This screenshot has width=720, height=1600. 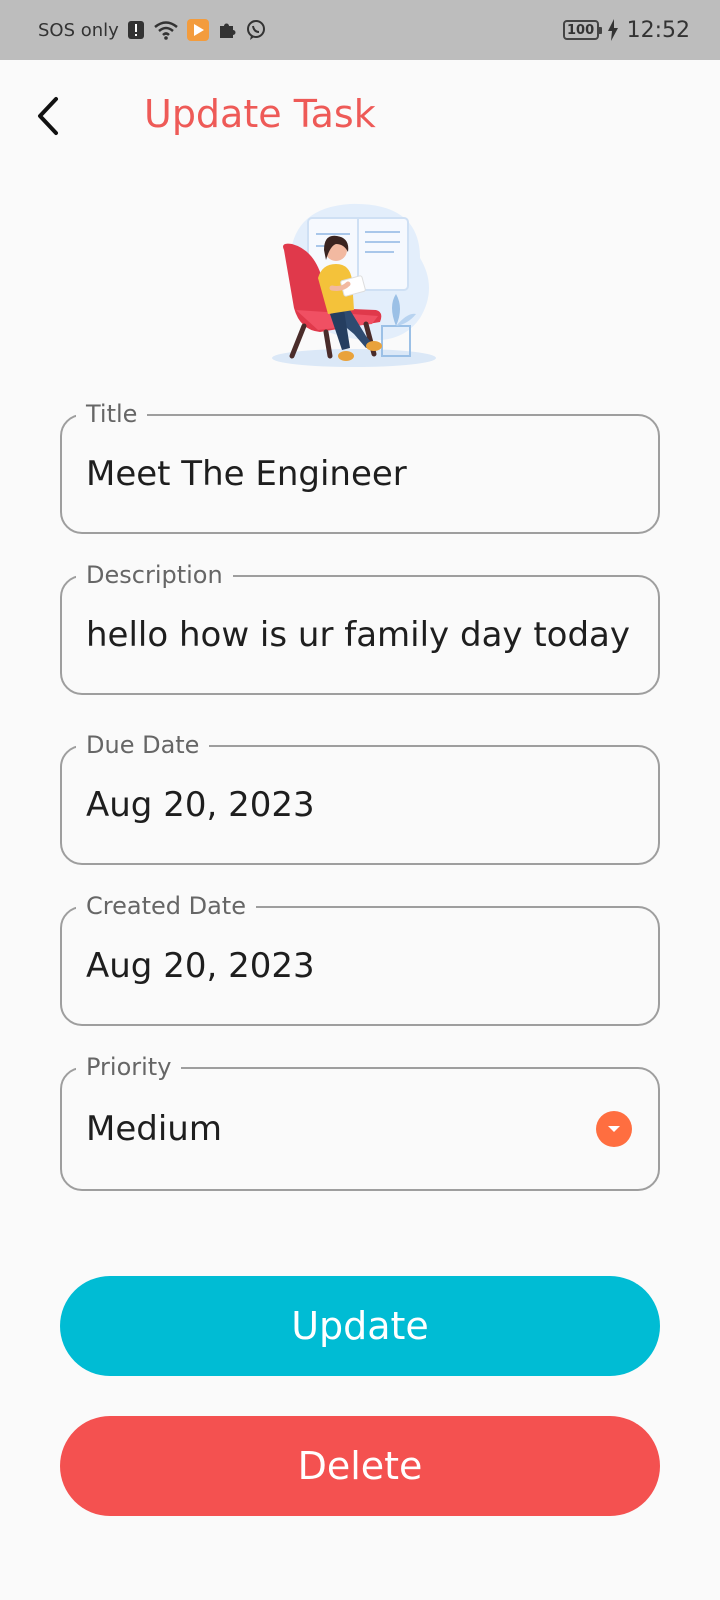 I want to click on clock: 12:52, so click(x=658, y=30).